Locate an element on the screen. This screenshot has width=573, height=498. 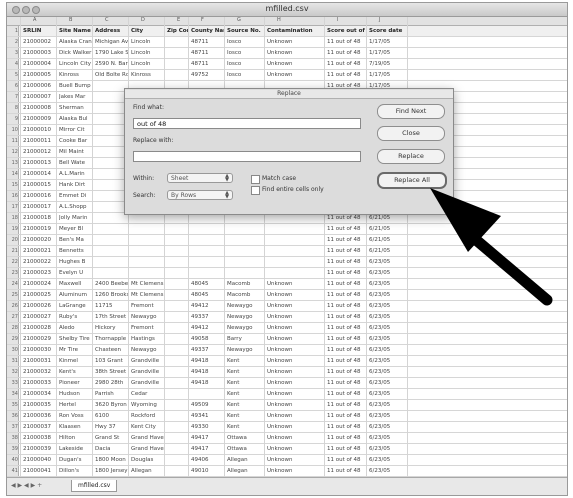
pointer-arrow-annotation is located at coordinates (491, 247).